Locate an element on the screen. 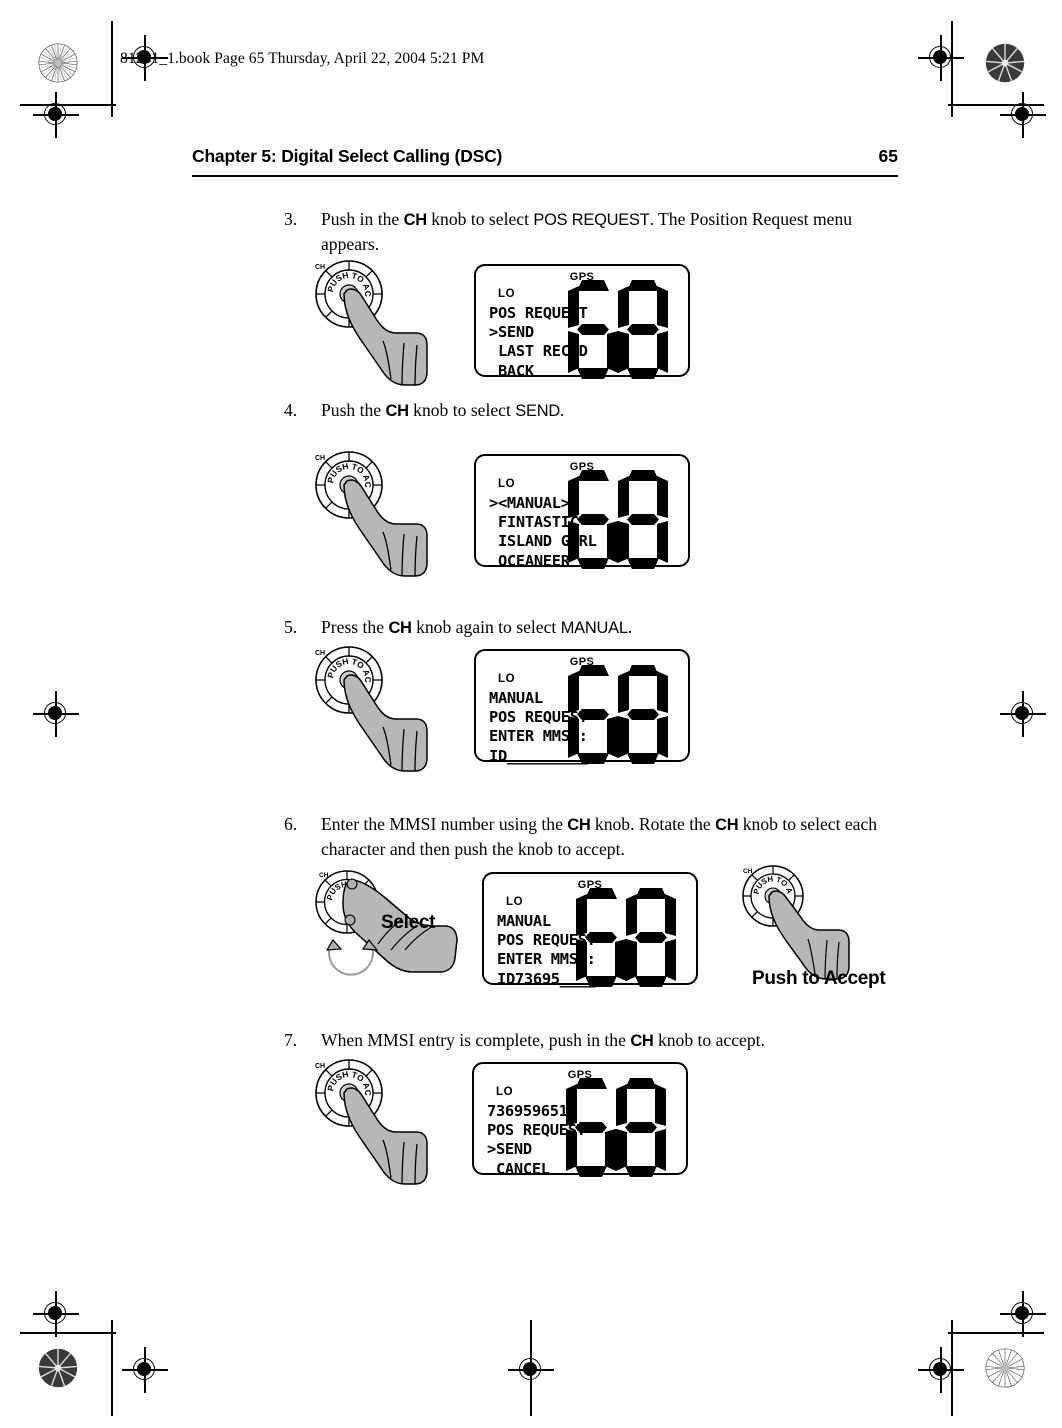 This screenshot has height=1428, width=1062. knob-hand-push-step3: CH PUSH TO ACCEPT is located at coordinates (367, 322).